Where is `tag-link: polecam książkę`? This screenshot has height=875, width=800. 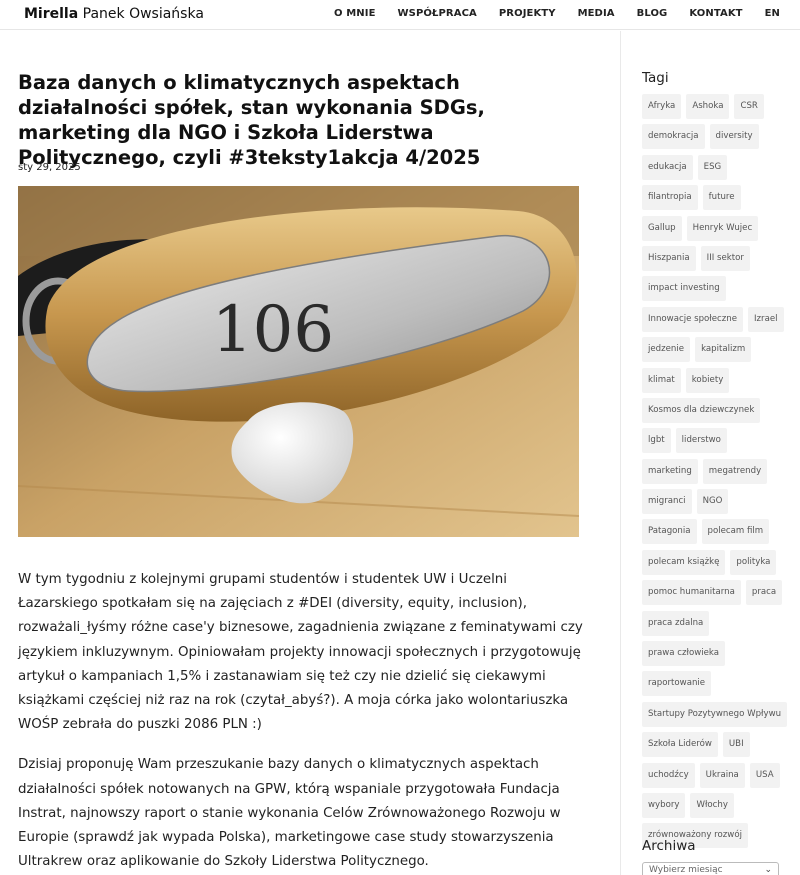 tag-link: polecam książkę is located at coordinates (684, 562).